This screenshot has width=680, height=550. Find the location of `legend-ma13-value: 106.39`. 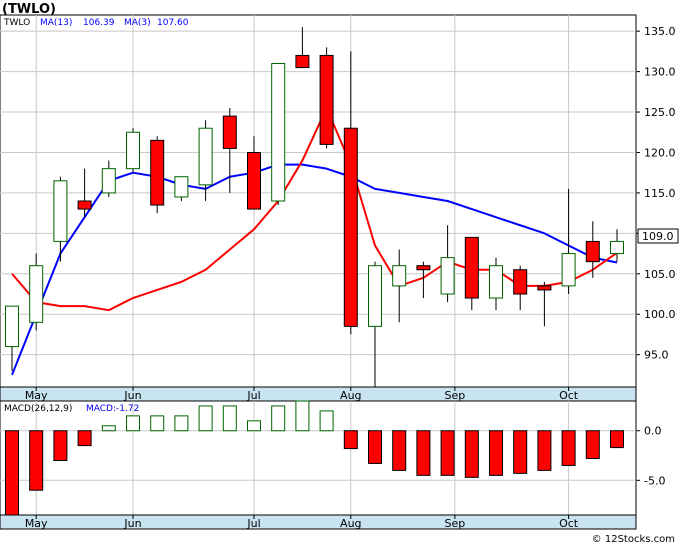

legend-ma13-value: 106.39 is located at coordinates (99, 23).